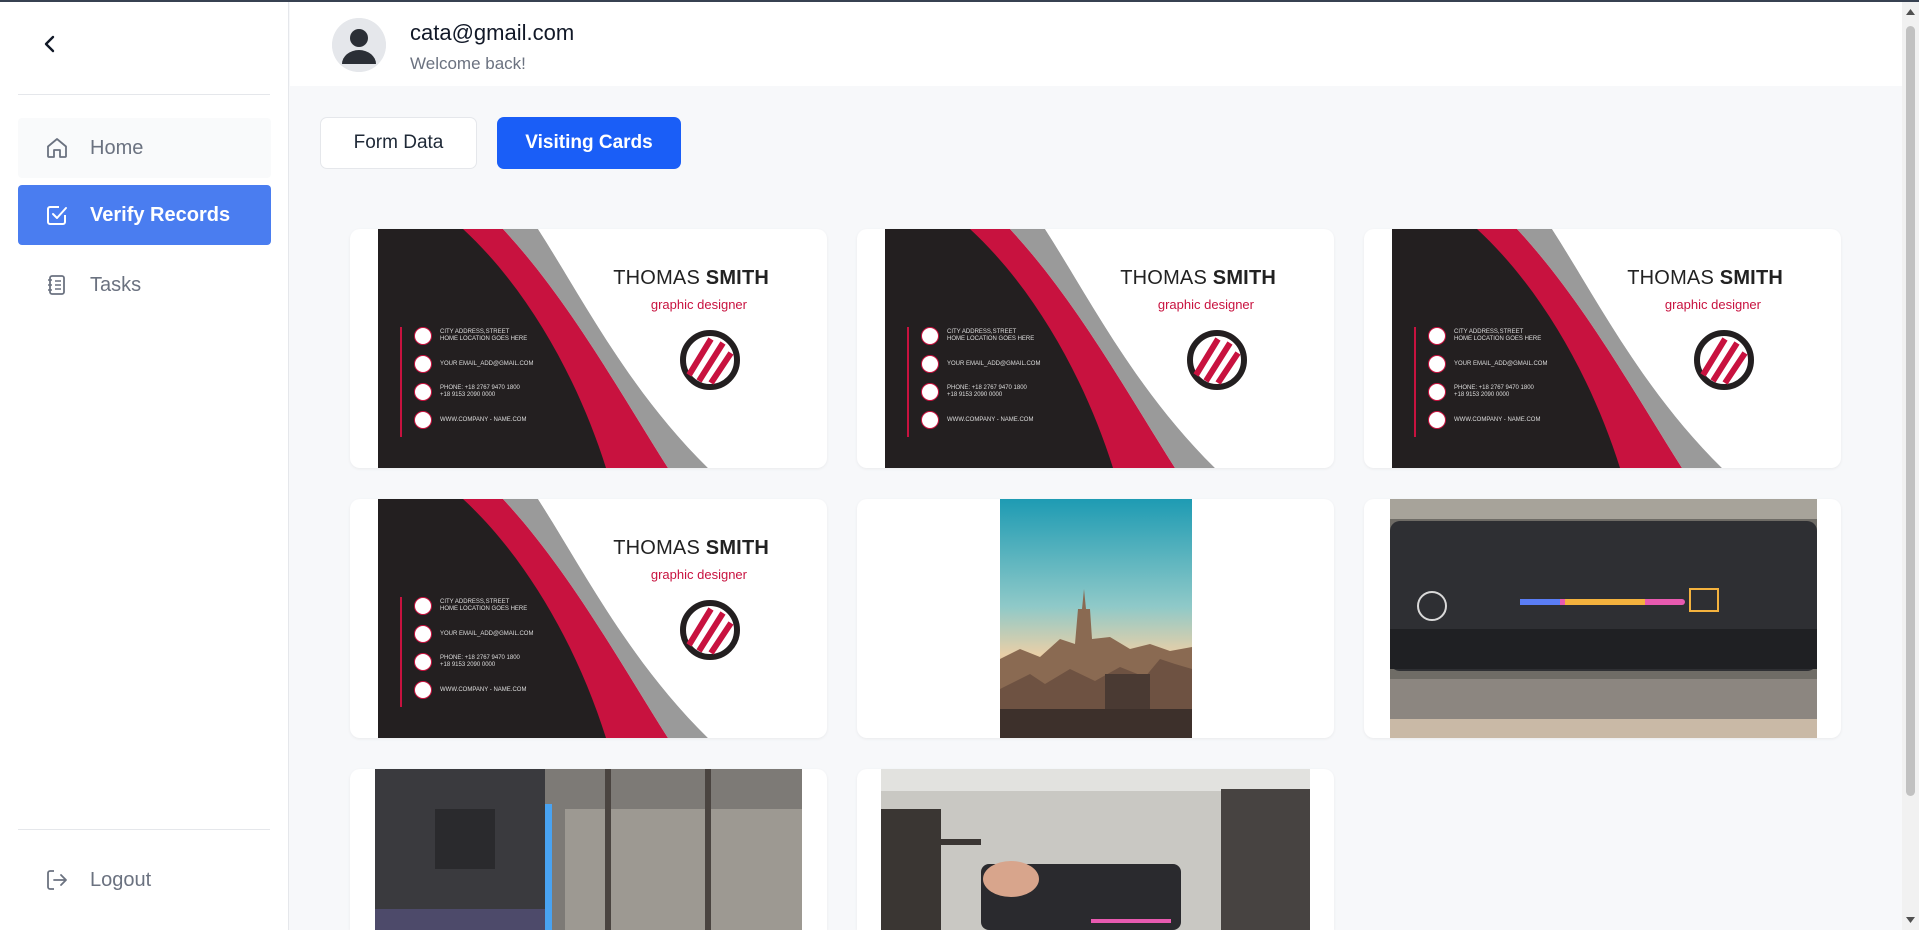 Image resolution: width=1919 pixels, height=930 pixels. Describe the element at coordinates (398, 143) in the screenshot. I see `tab-form-data: Form Data` at that location.